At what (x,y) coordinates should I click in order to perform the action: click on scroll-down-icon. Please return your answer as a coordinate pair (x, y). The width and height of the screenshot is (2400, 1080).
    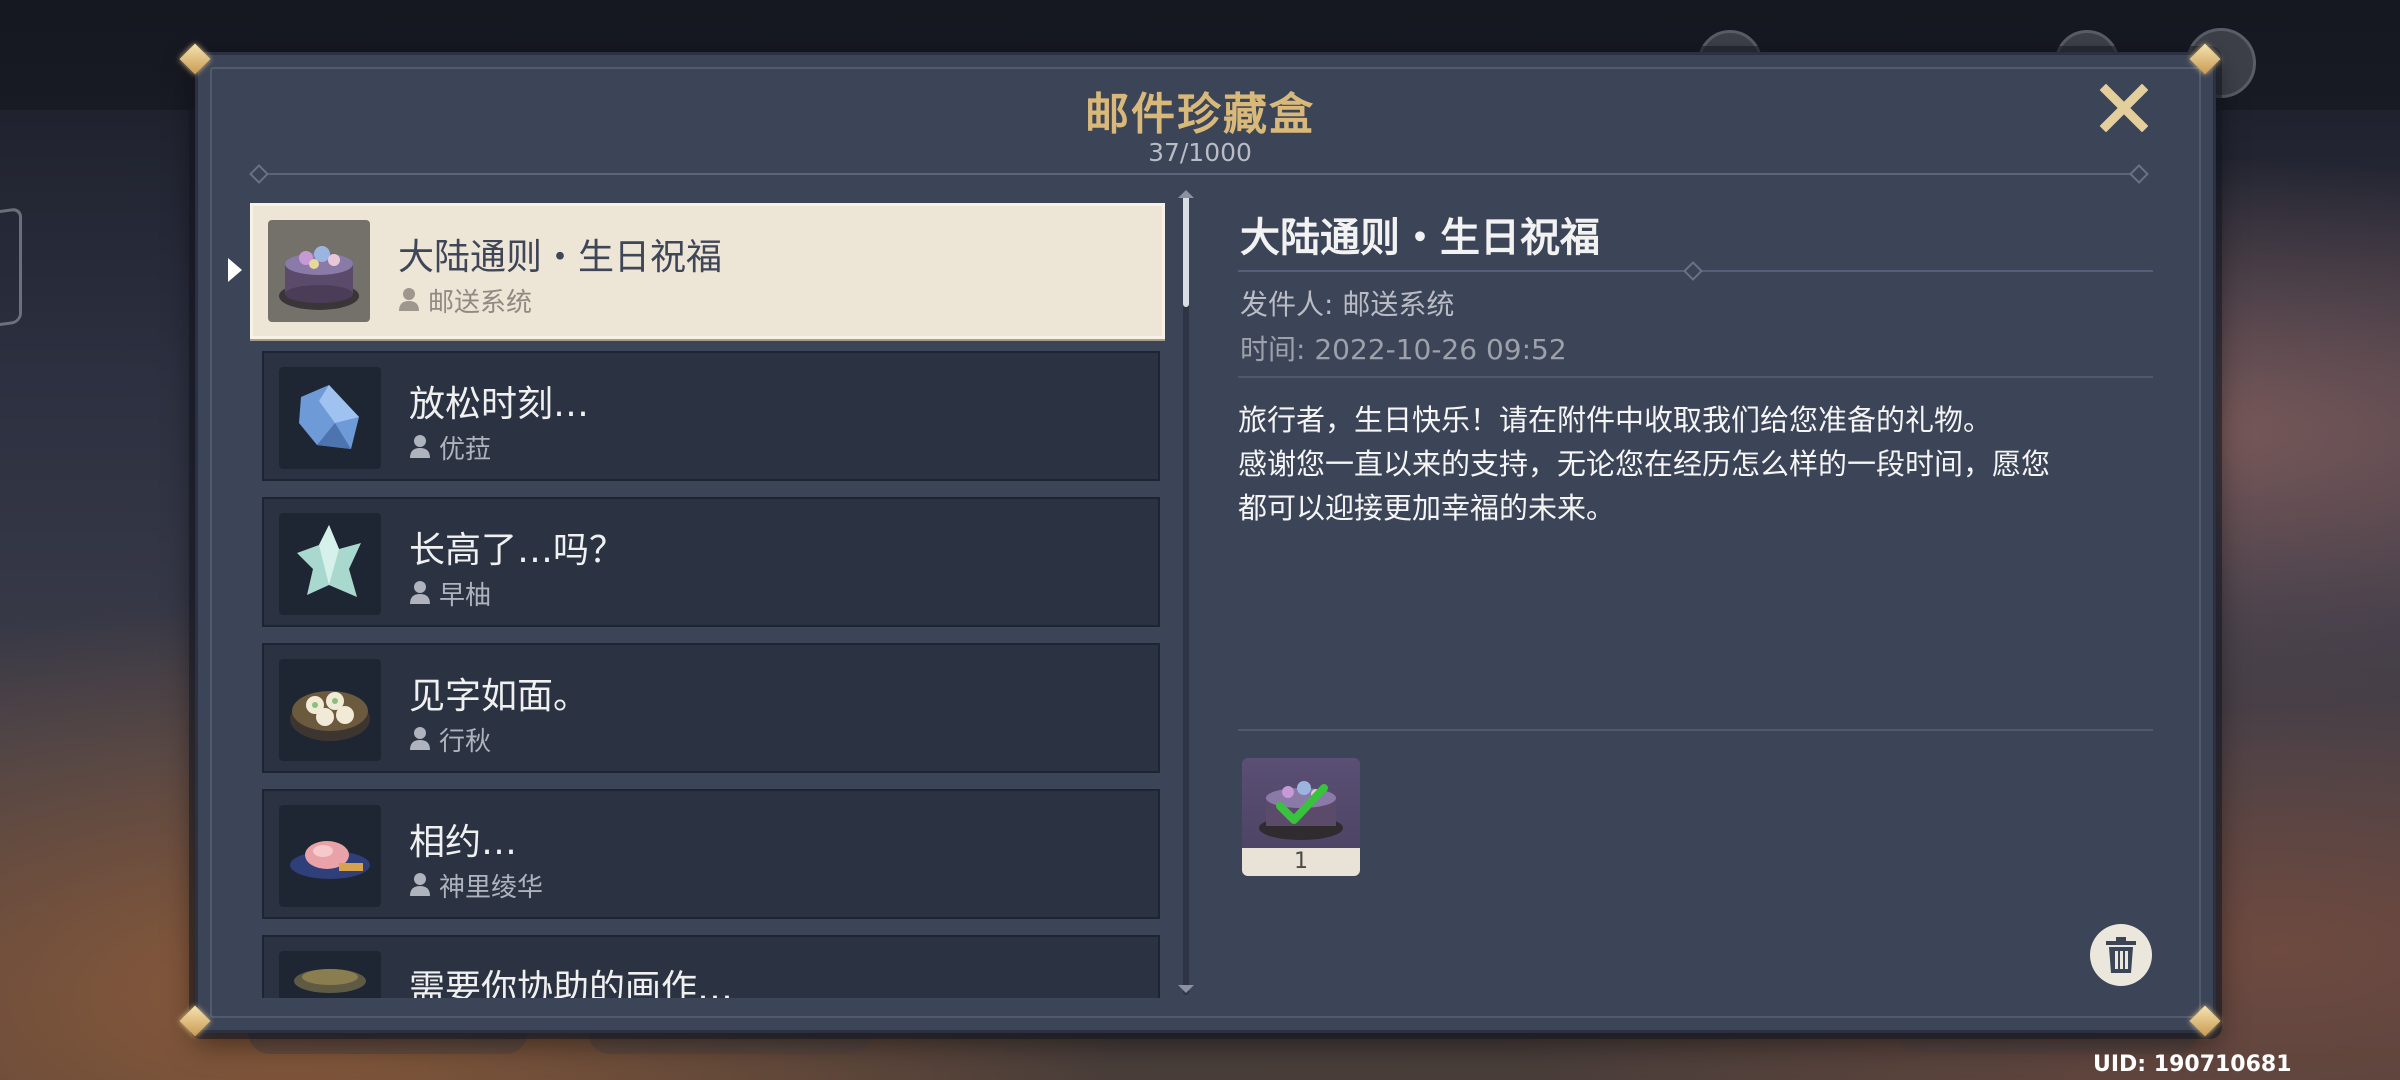
    Looking at the image, I should click on (1186, 989).